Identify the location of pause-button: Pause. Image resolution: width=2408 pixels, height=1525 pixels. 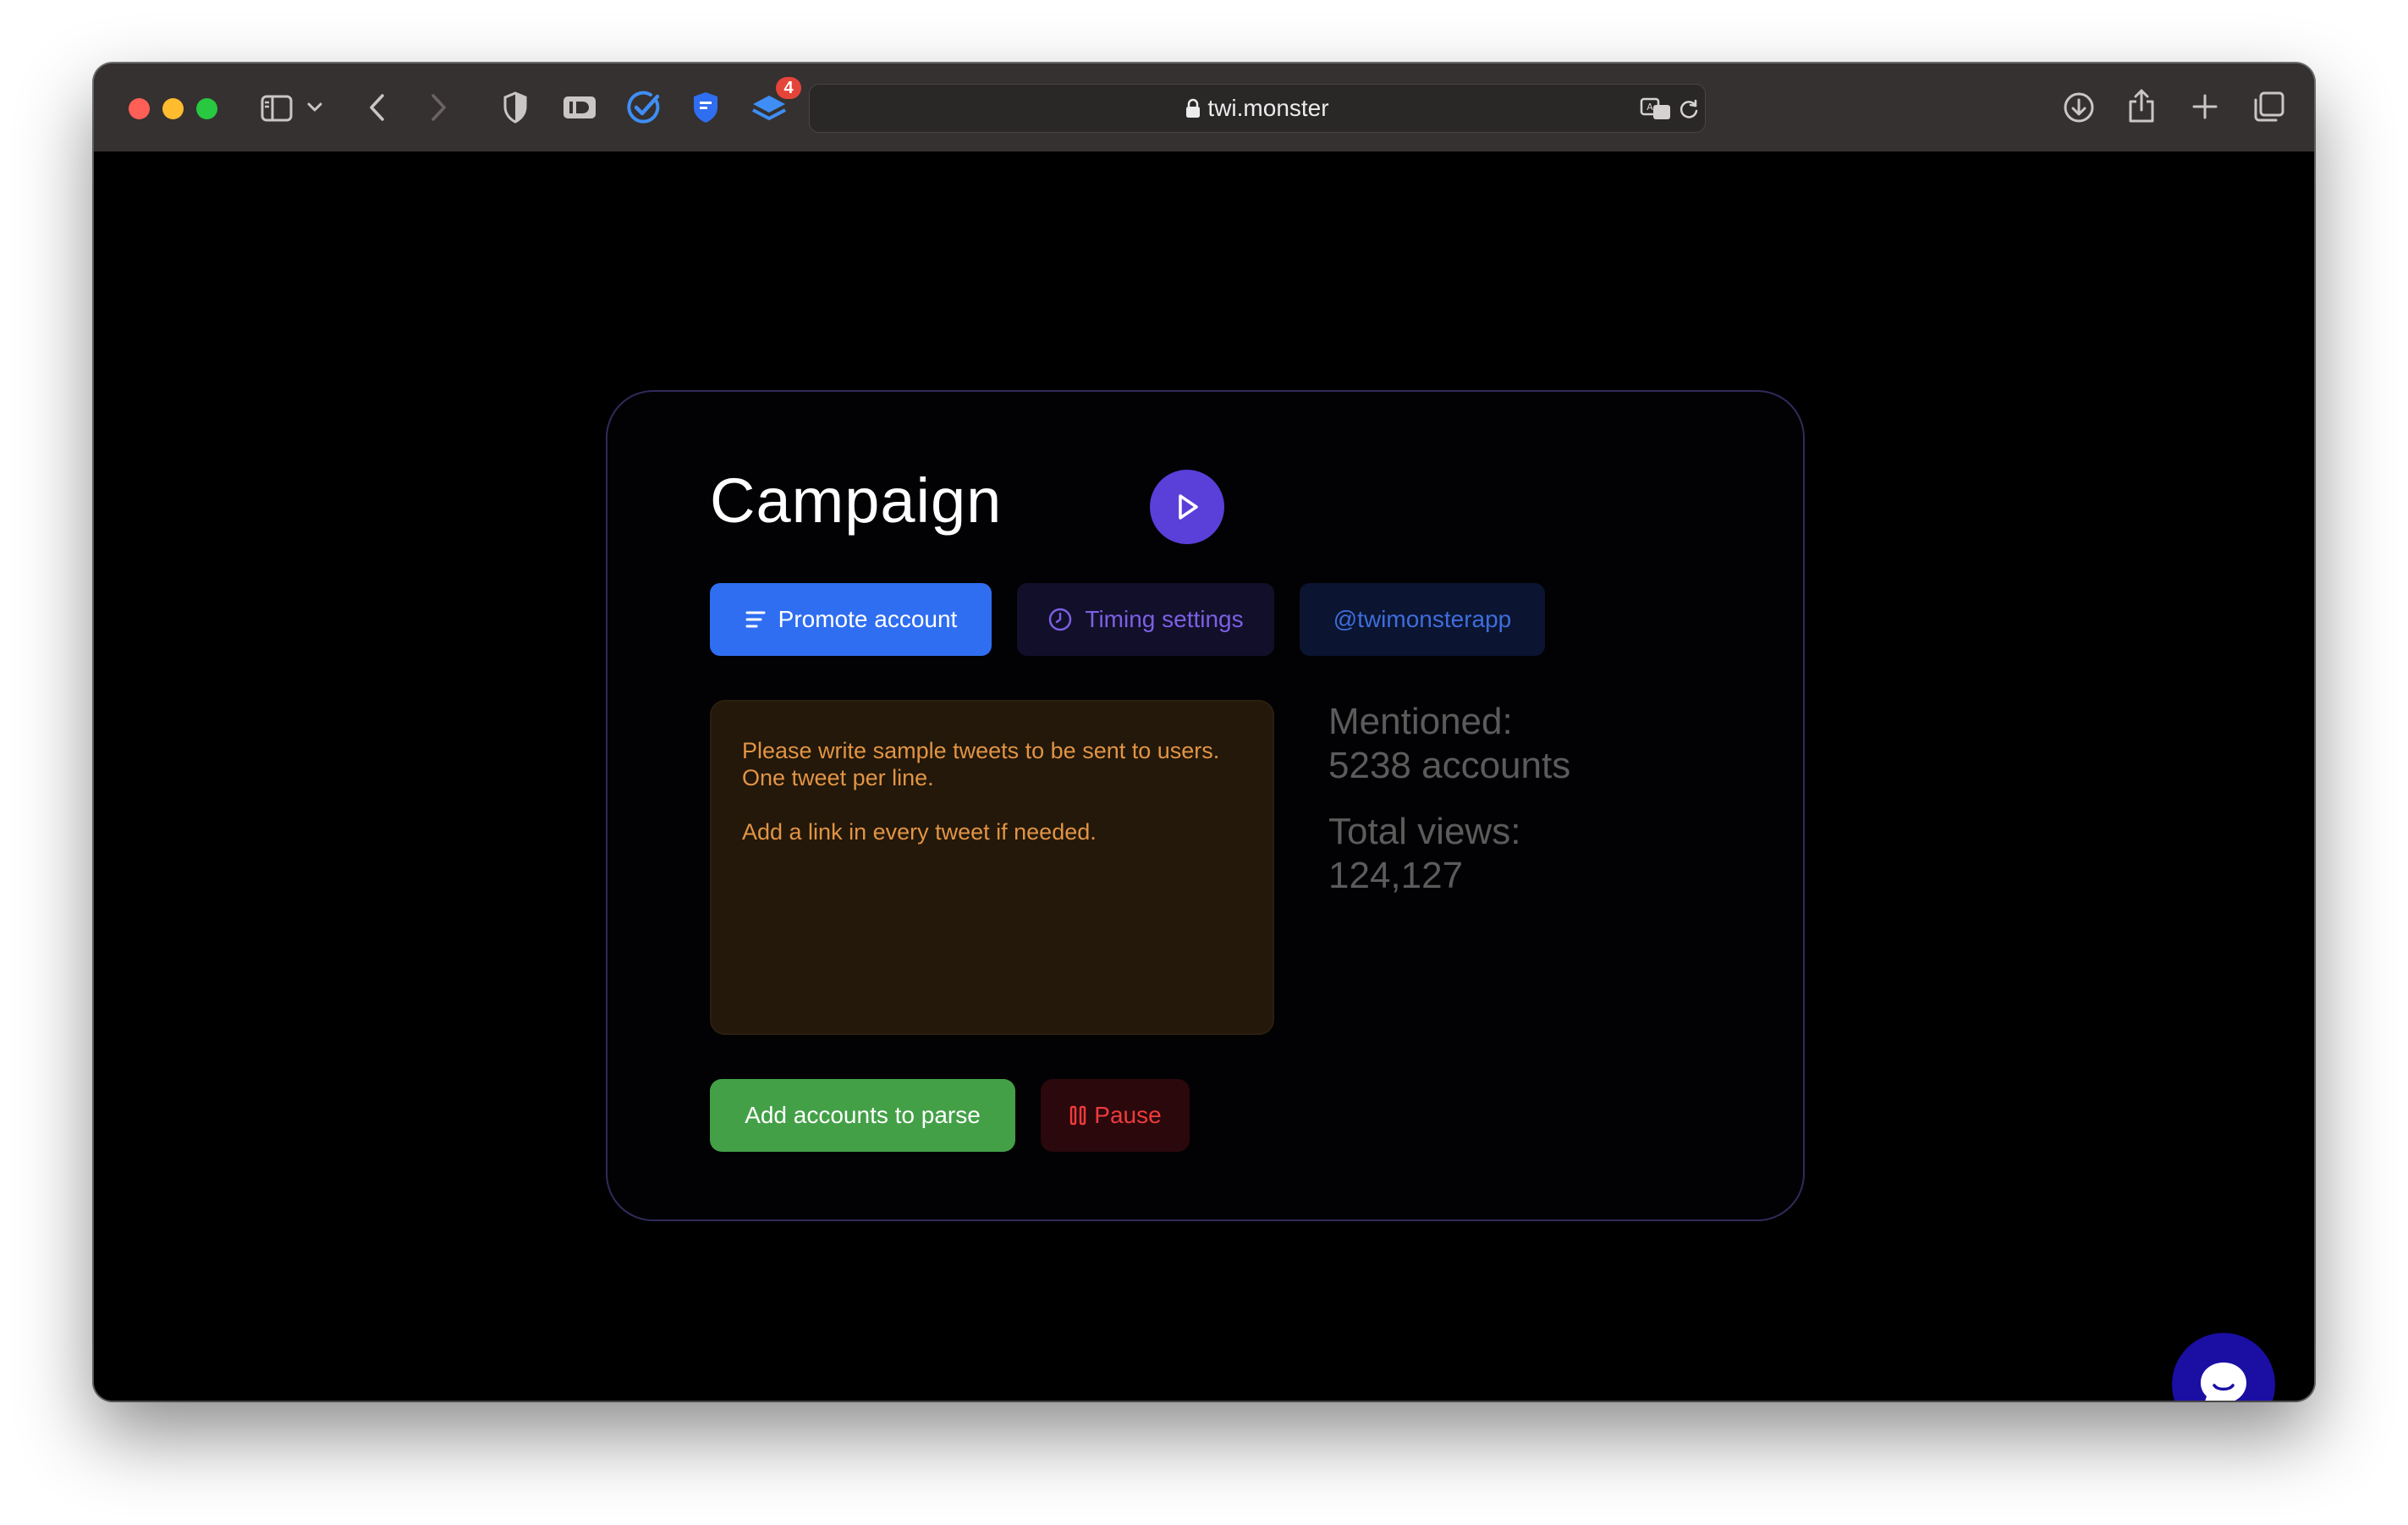
(1115, 1115).